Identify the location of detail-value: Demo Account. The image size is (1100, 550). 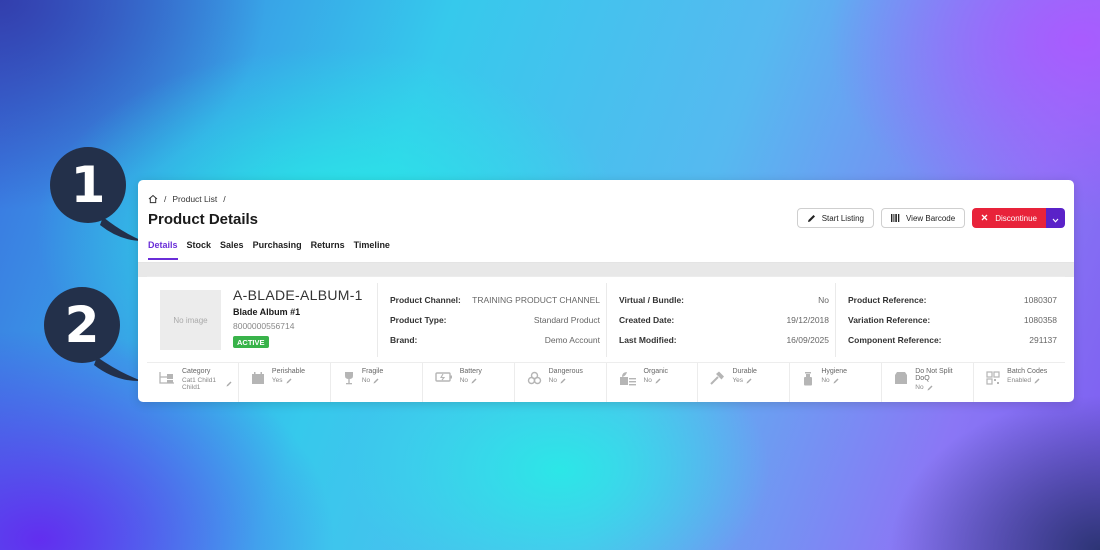
(572, 340).